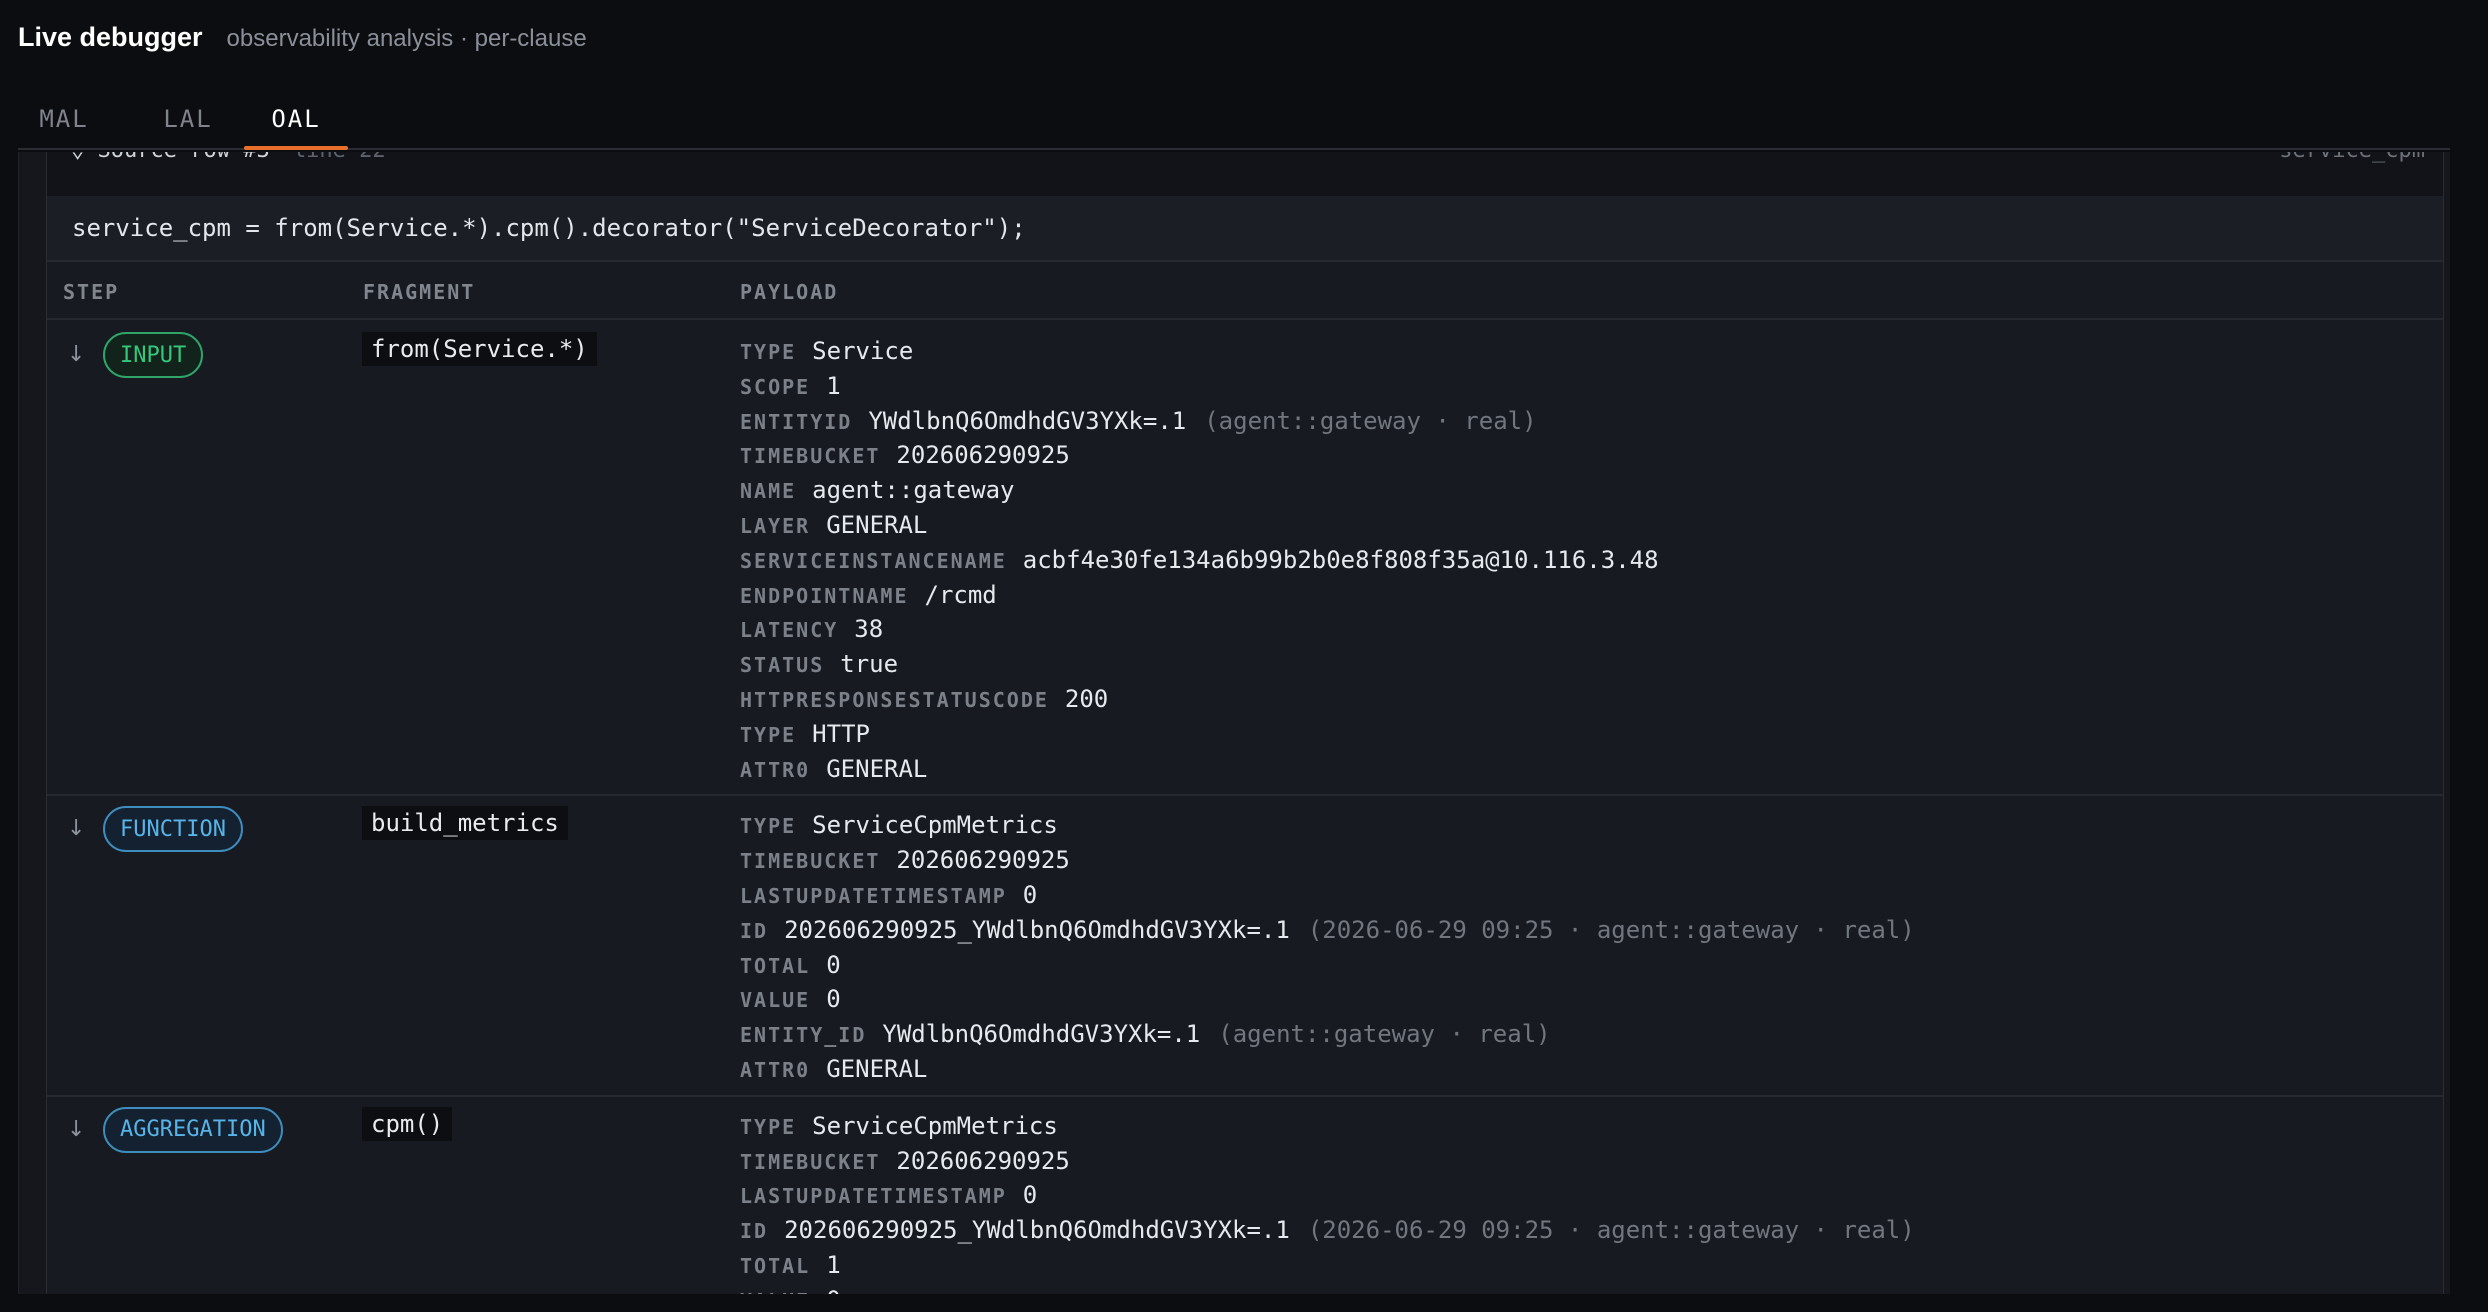 This screenshot has height=1312, width=2488. Describe the element at coordinates (789, 630) in the screenshot. I see `payload-key: LATENCY` at that location.